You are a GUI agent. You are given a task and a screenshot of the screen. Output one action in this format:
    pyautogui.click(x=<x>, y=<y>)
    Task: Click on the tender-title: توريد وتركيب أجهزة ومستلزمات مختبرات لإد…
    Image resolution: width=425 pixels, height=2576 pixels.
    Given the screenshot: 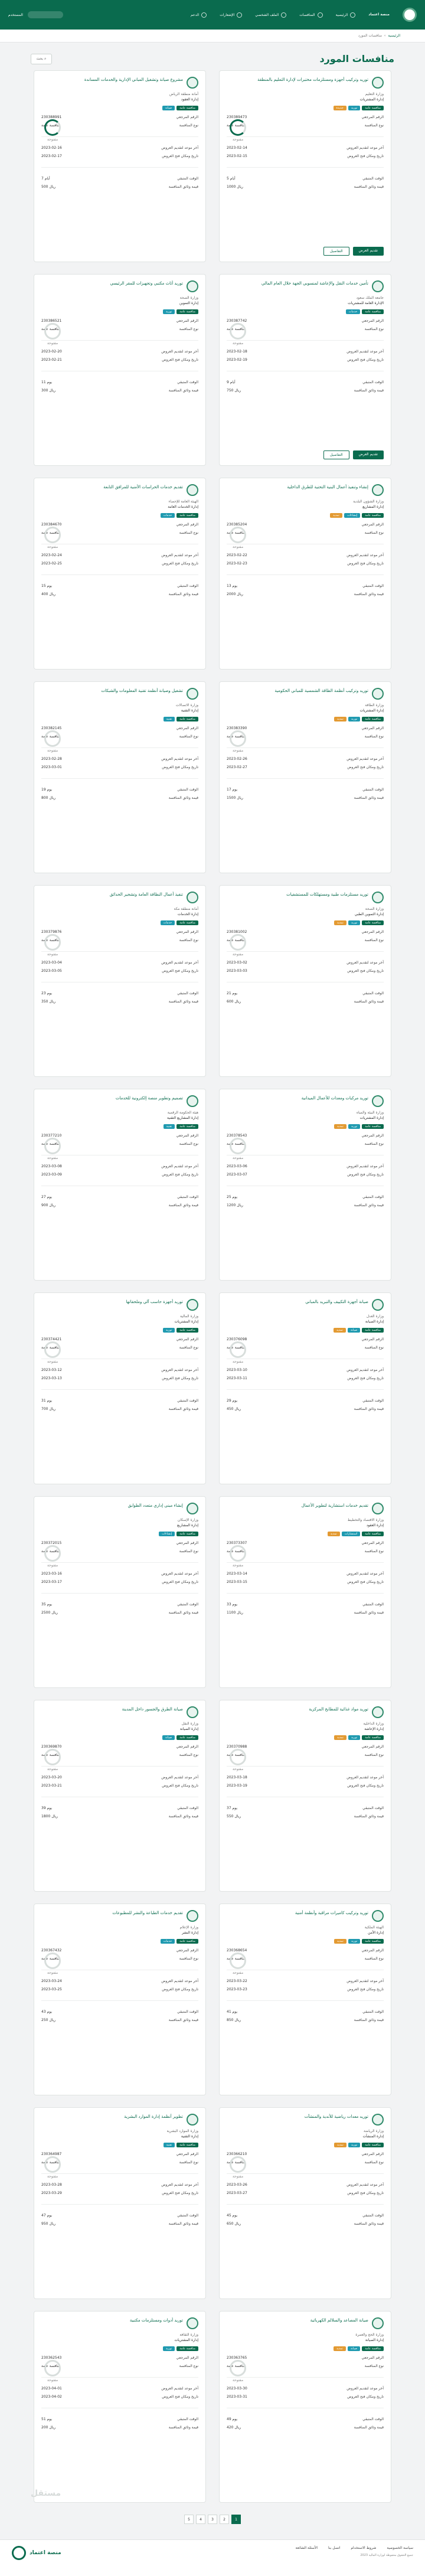 What is the action you would take?
    pyautogui.click(x=312, y=80)
    